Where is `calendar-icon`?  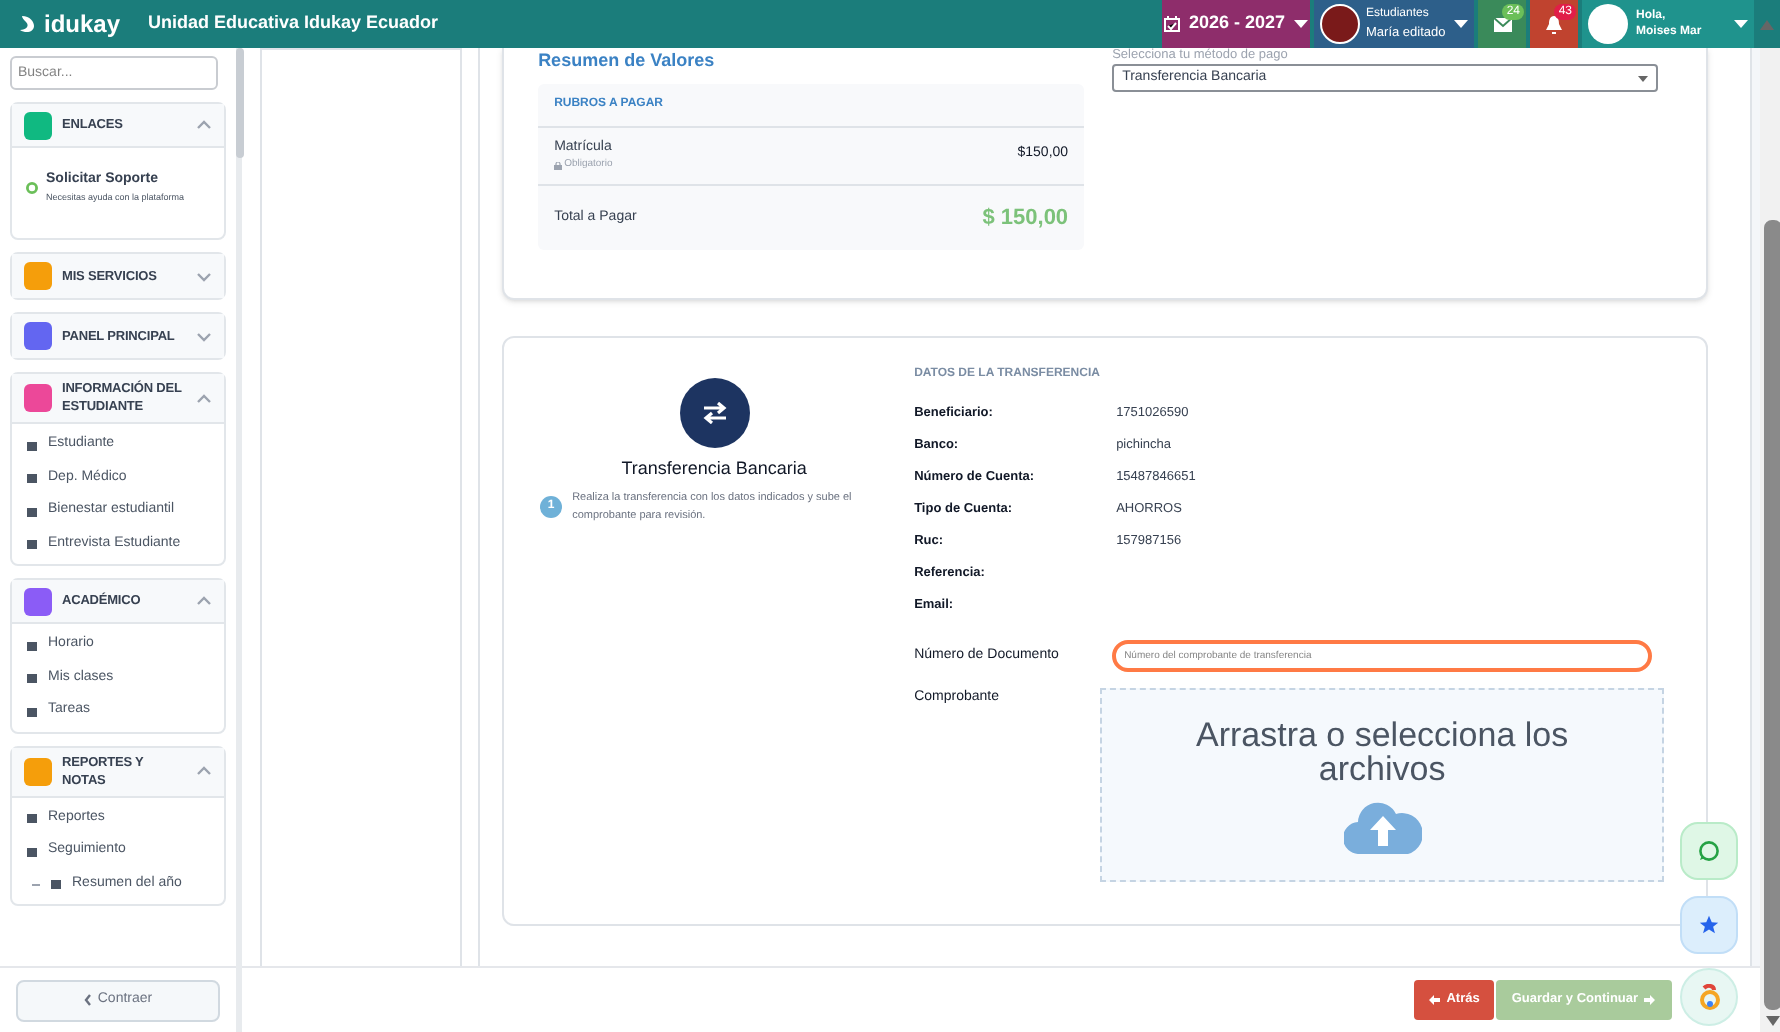 calendar-icon is located at coordinates (1172, 24).